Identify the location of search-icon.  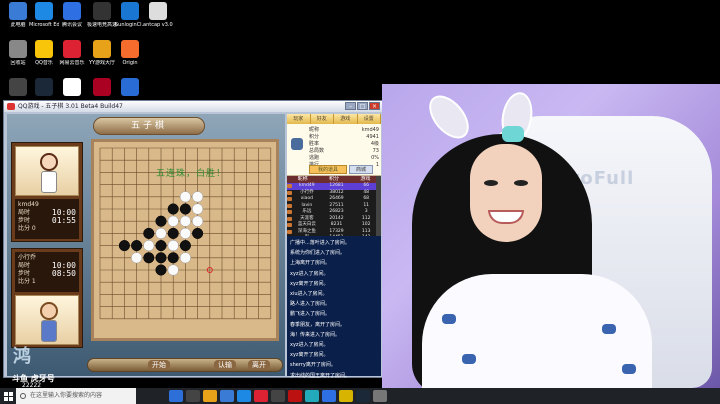
(23, 396).